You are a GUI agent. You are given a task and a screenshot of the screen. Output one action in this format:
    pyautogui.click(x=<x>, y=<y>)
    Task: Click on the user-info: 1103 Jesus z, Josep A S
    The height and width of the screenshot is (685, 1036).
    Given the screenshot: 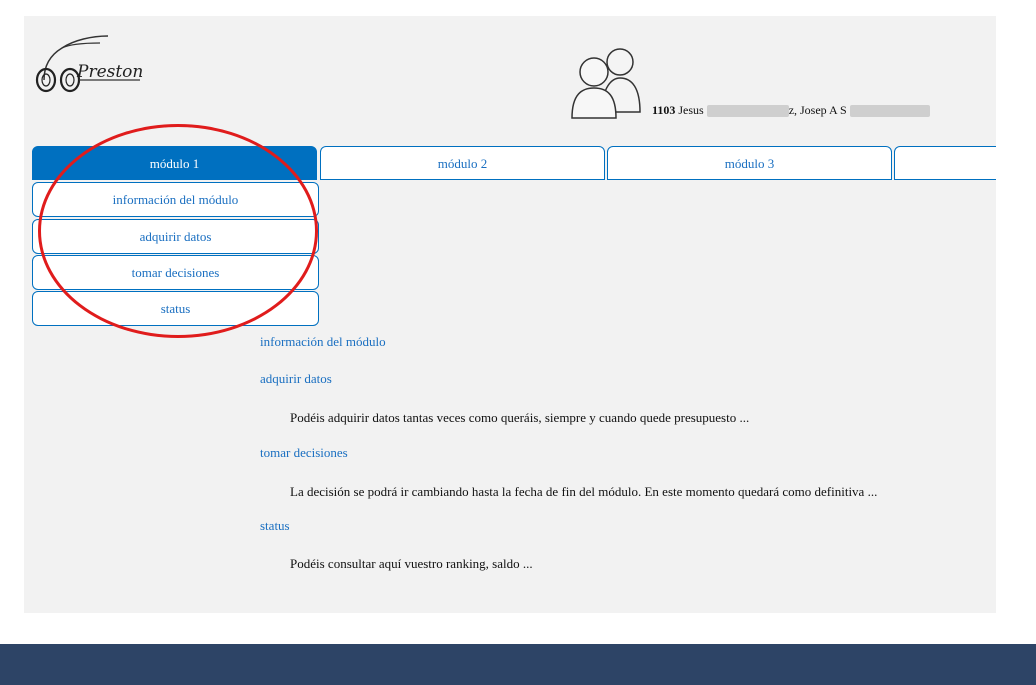 What is the action you would take?
    pyautogui.click(x=824, y=110)
    